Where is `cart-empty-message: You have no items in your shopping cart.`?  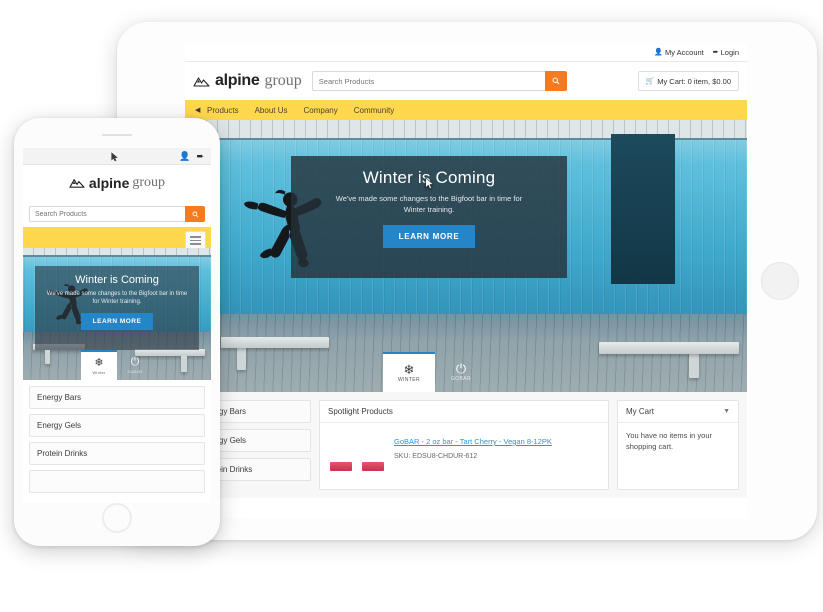 cart-empty-message: You have no items in your shopping cart. is located at coordinates (669, 441).